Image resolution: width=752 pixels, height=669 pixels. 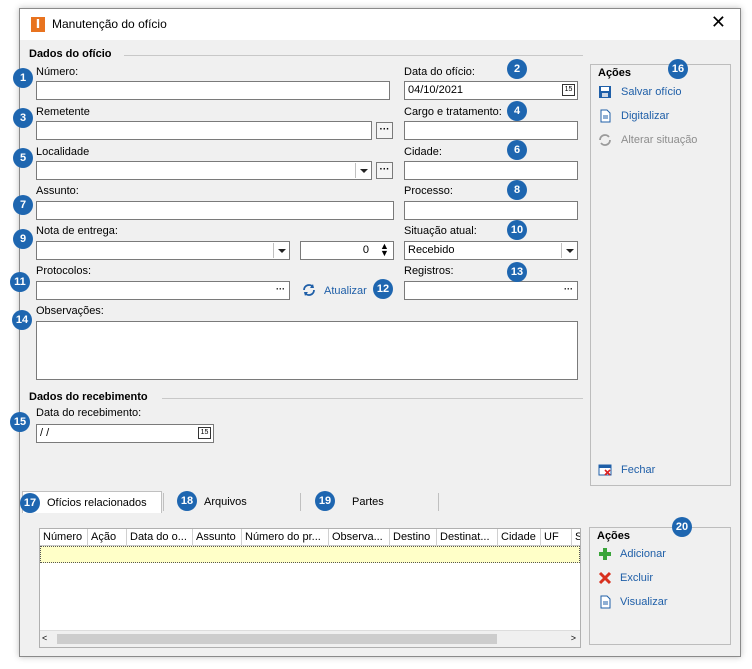 I want to click on column-header: Número, so click(x=64, y=537).